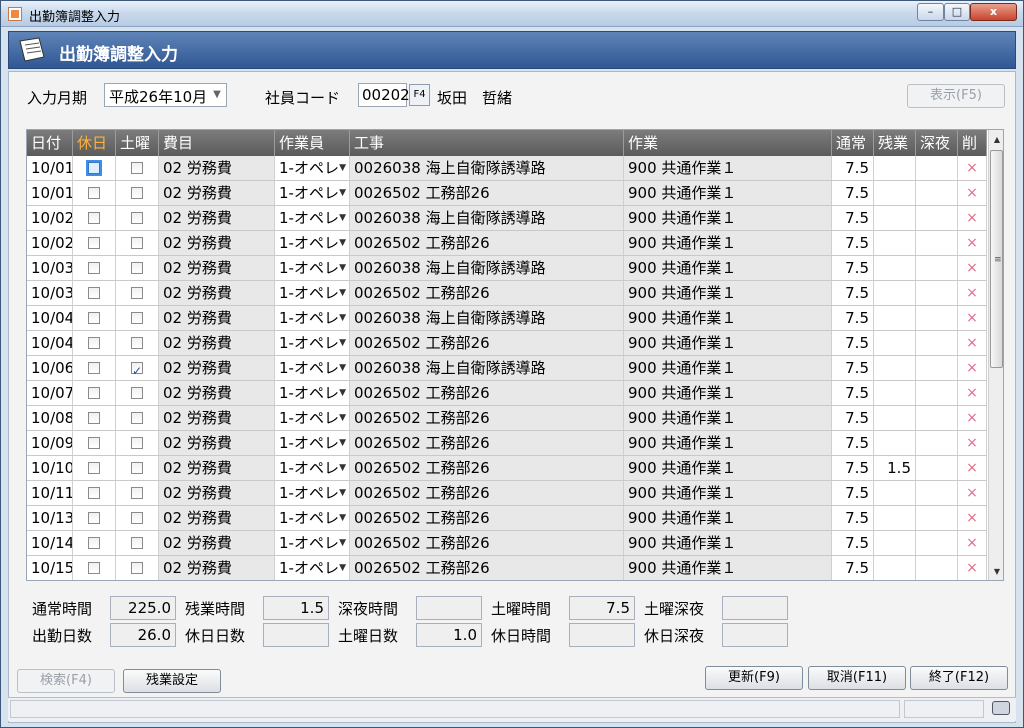  What do you see at coordinates (957, 12) in the screenshot?
I see `maximize-button: □` at bounding box center [957, 12].